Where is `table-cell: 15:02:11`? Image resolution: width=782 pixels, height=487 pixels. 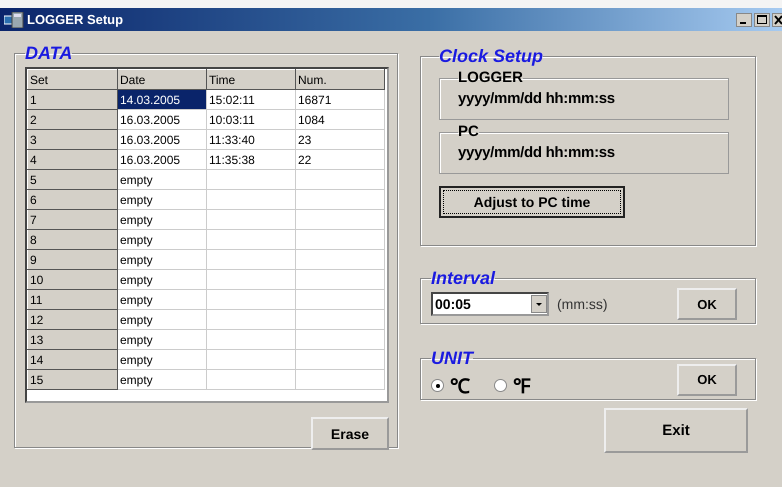
table-cell: 15:02:11 is located at coordinates (251, 100).